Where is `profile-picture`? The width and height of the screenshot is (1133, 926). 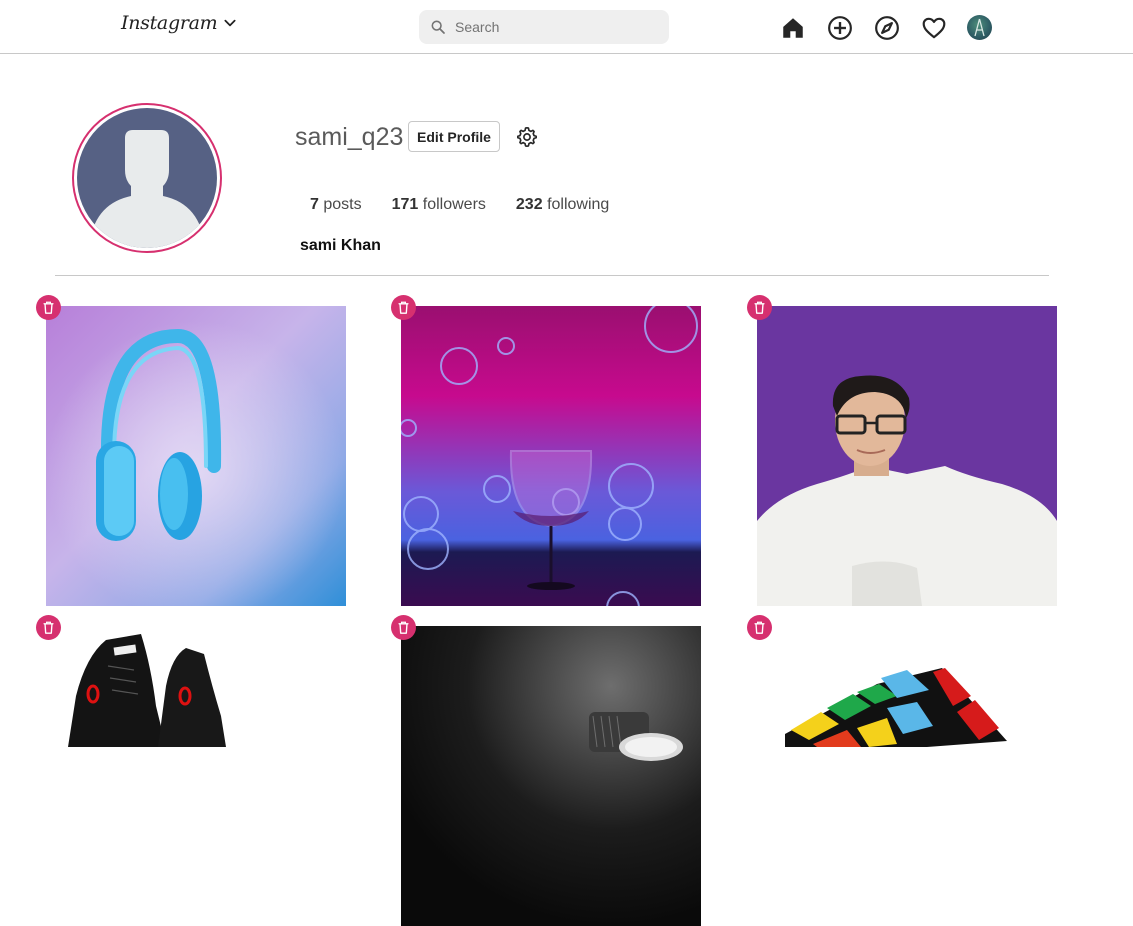
profile-picture is located at coordinates (147, 178).